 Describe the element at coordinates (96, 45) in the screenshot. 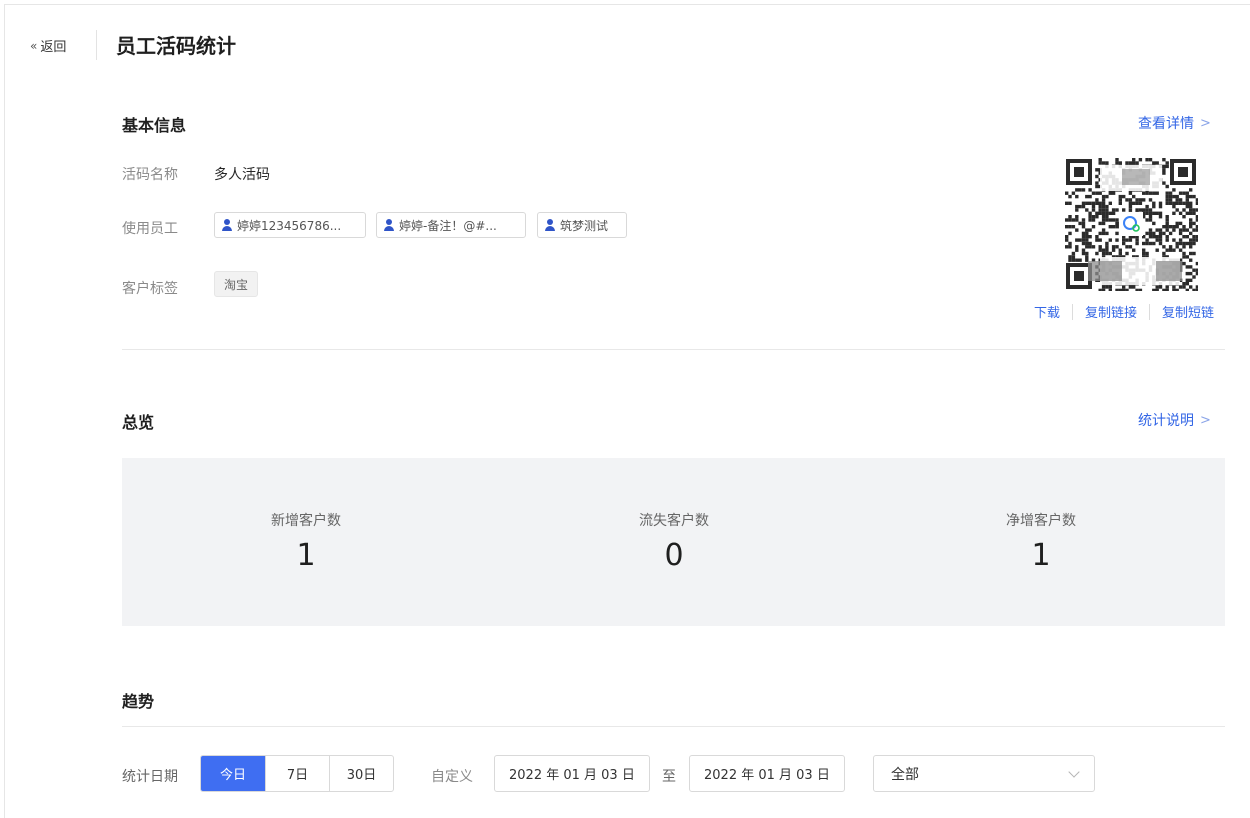

I see `header-divider` at that location.